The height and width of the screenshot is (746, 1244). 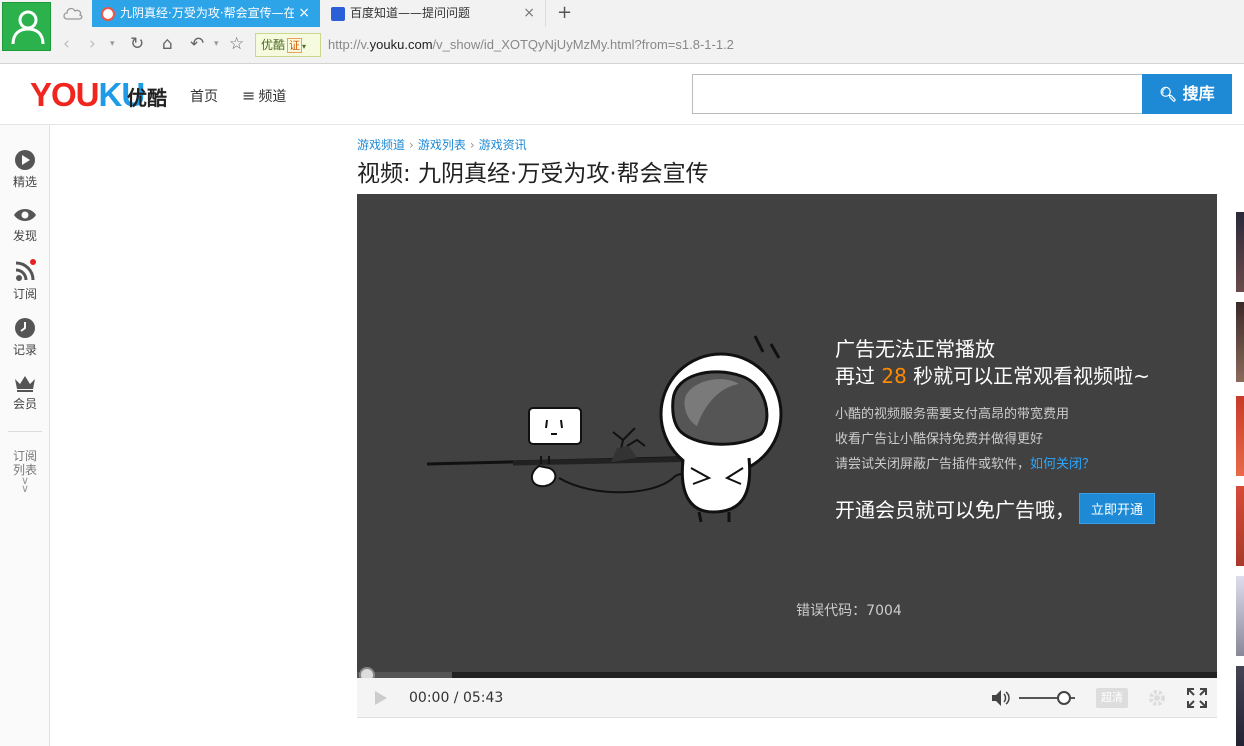 What do you see at coordinates (25, 328) in the screenshot?
I see `clock-icon` at bounding box center [25, 328].